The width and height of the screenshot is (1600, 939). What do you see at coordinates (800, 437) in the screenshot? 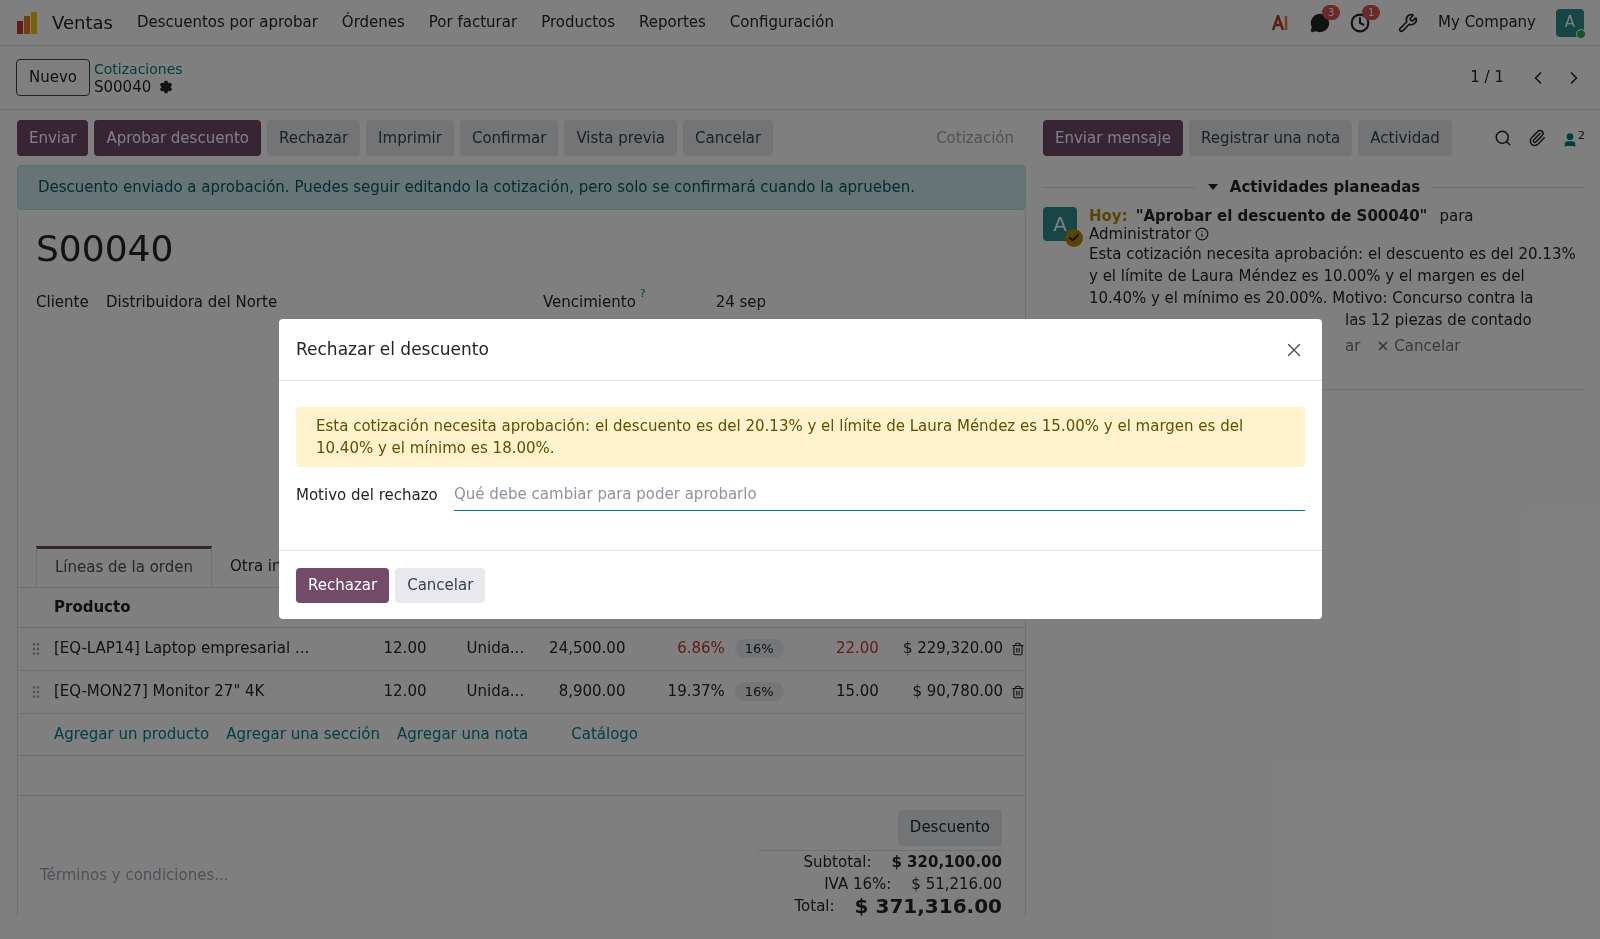
I see `warning-alert: Esta cotización necesita aprobación: el descuento es del 20.13% y el límite de Laura Méndez es 15.00% y el margen es del 10.40% y el mínimo es 18.00%.` at bounding box center [800, 437].